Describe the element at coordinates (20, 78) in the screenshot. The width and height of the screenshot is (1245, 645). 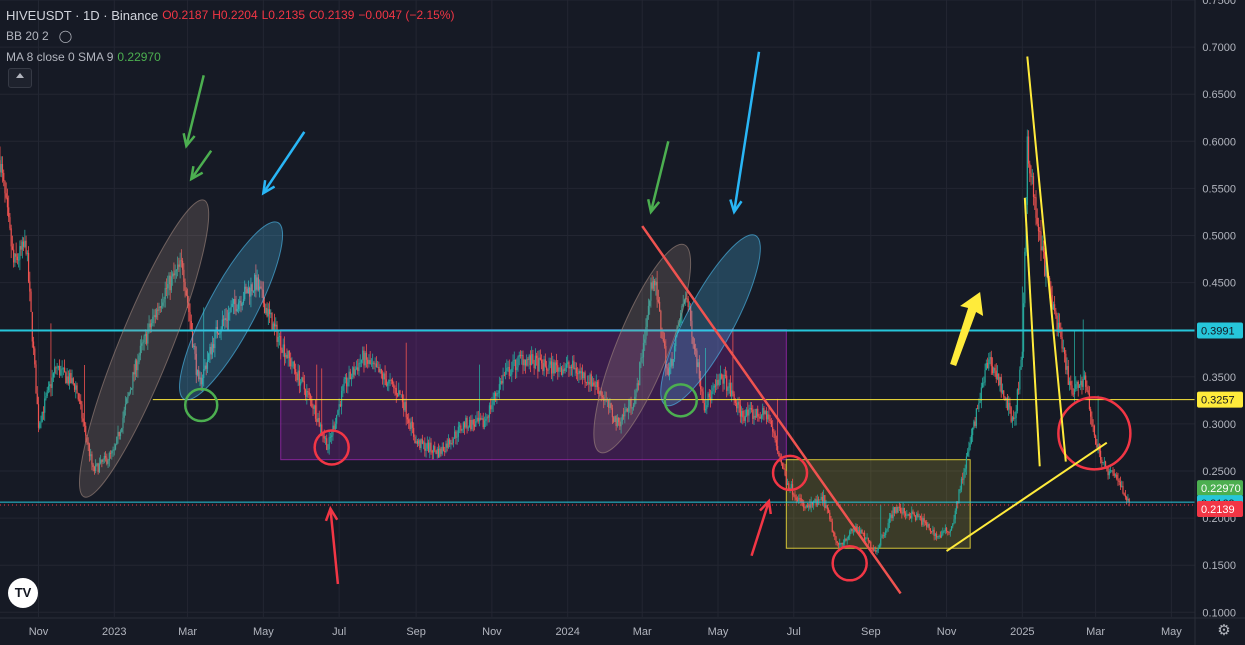
I see `chevron-up-icon` at that location.